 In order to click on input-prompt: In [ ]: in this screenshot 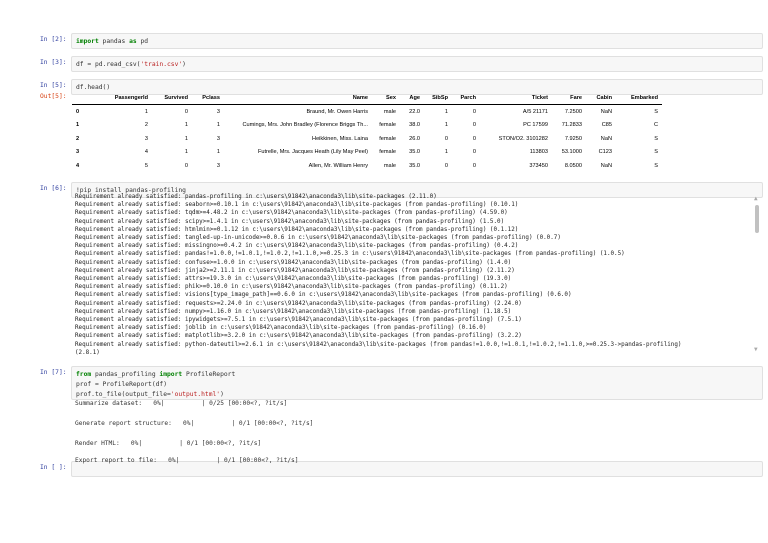, I will do `click(53, 467)`.